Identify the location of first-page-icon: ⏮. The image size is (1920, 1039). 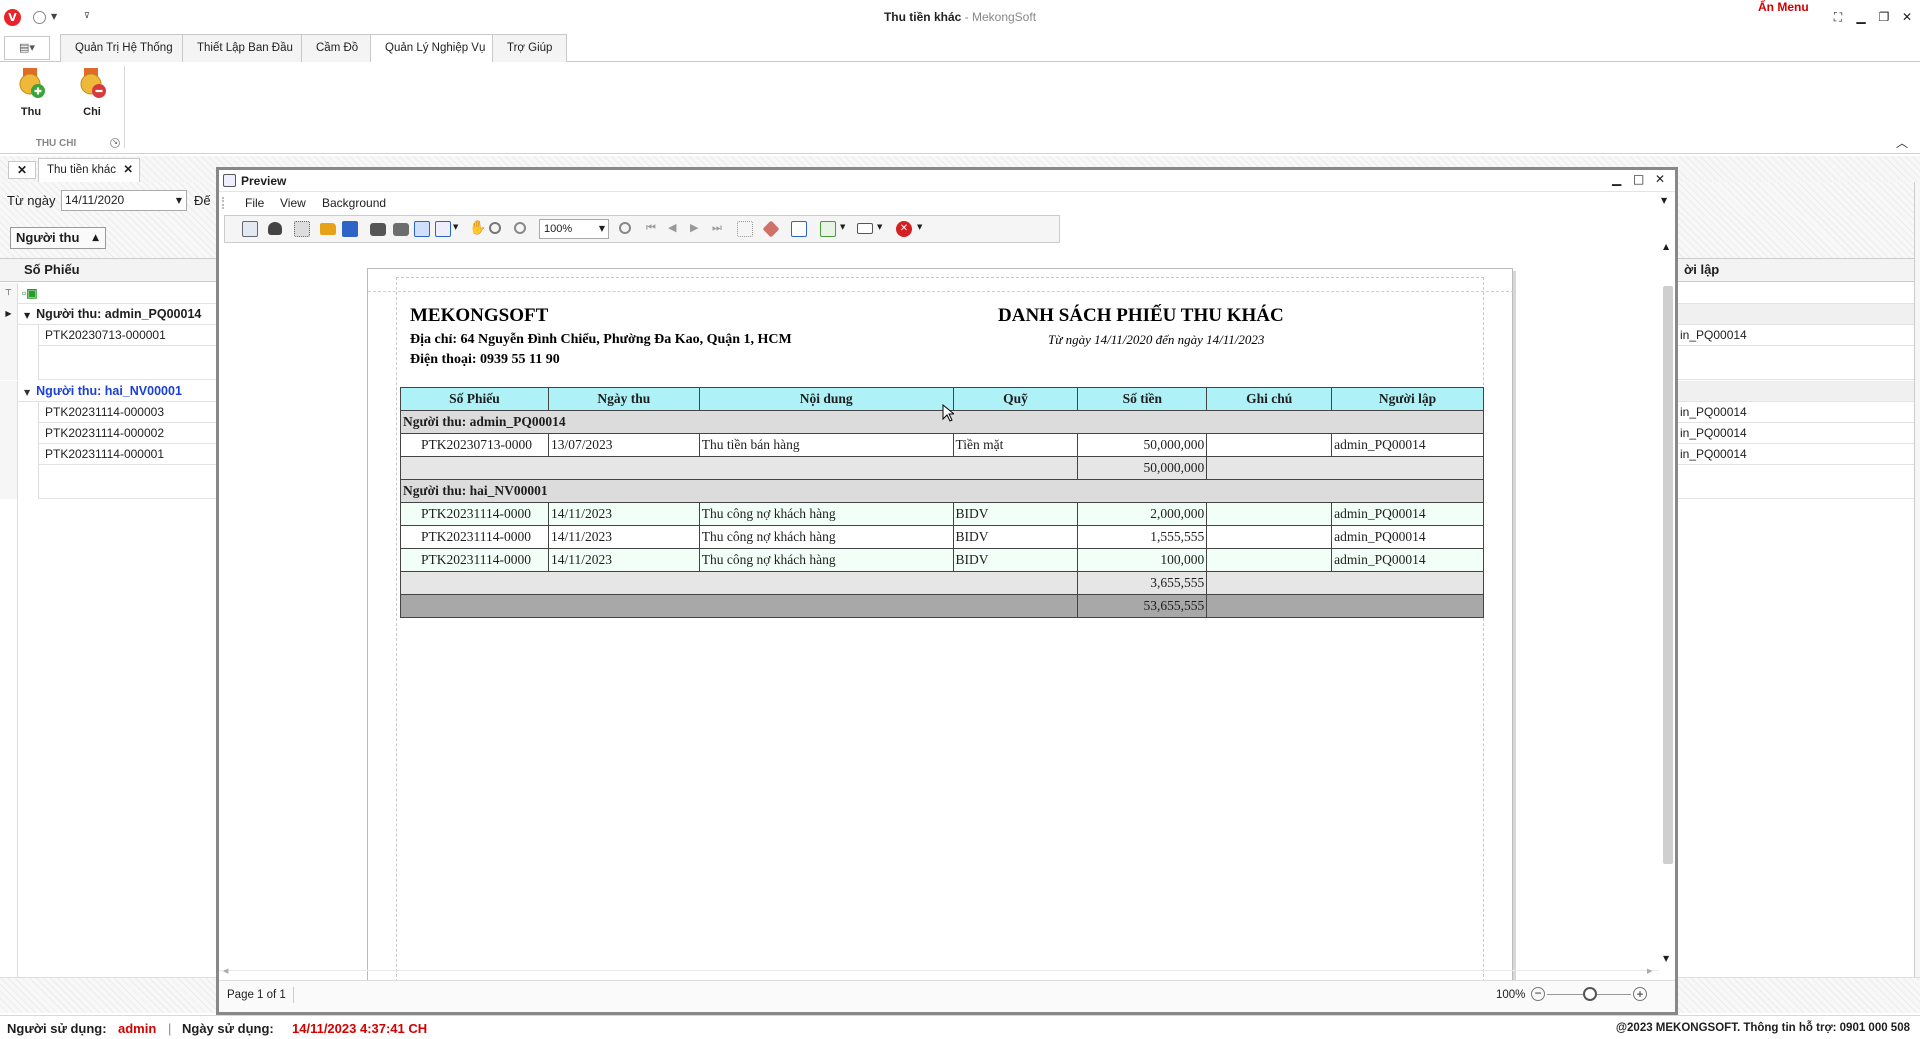
(651, 228).